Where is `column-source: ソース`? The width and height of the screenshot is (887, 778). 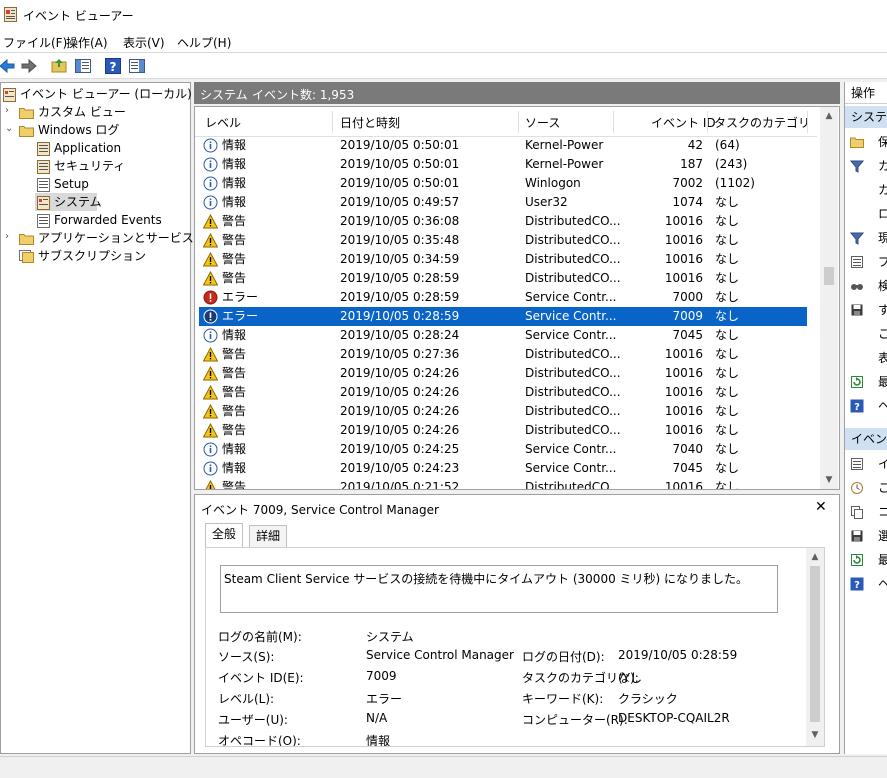 column-source: ソース is located at coordinates (542, 122).